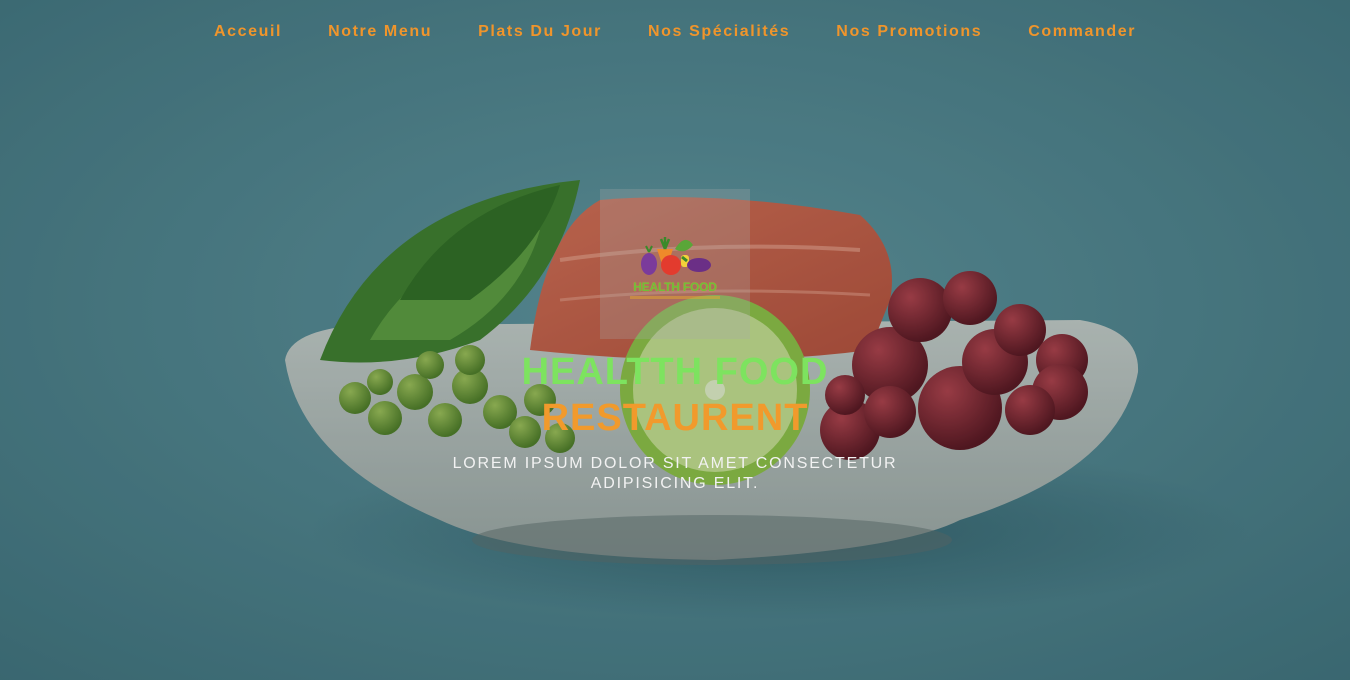  Describe the element at coordinates (719, 32) in the screenshot. I see `nav-item-nos-specialites: Nos Spécialités` at that location.